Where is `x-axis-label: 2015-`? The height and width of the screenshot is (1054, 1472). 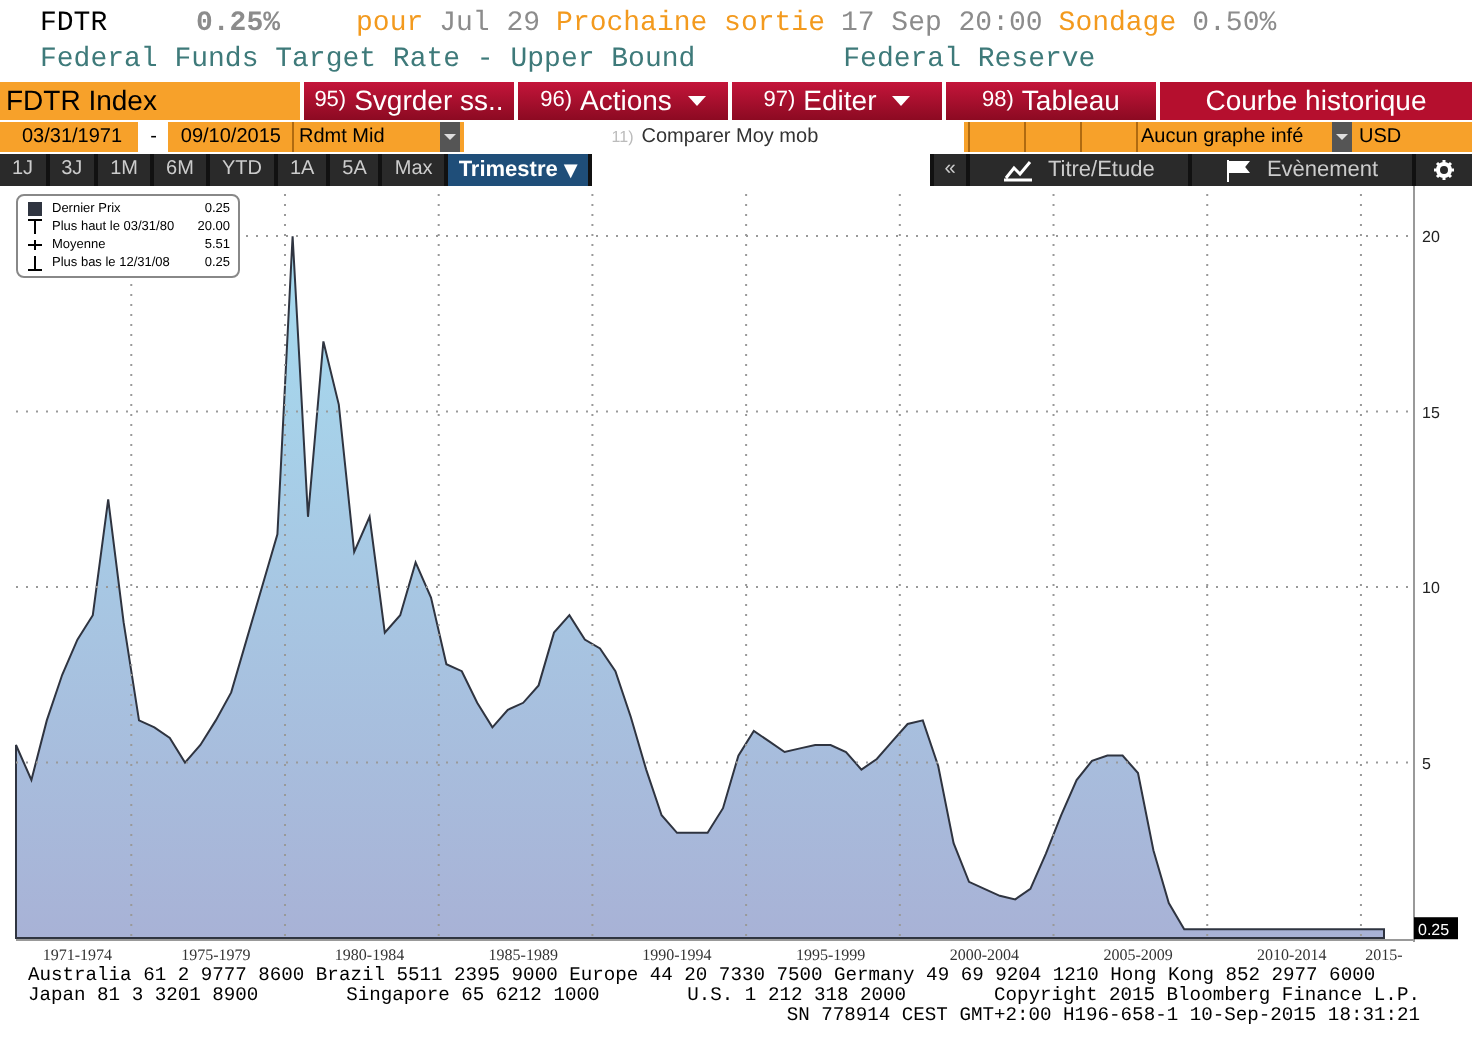 x-axis-label: 2015- is located at coordinates (1384, 955).